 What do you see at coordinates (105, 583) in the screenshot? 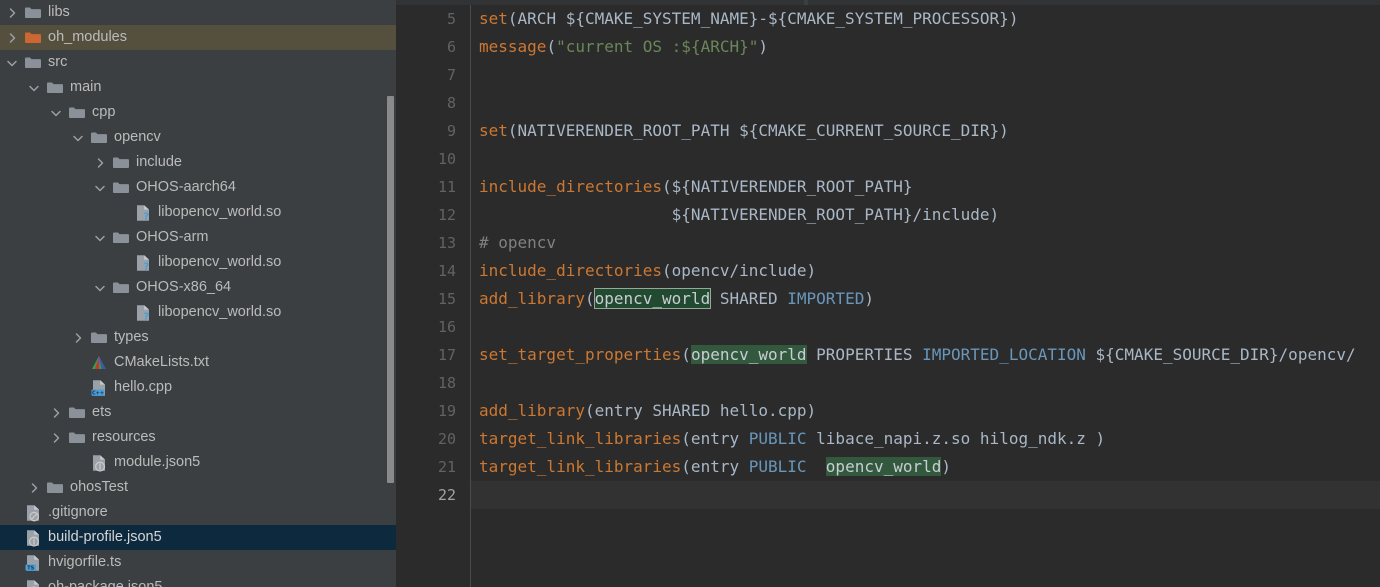
I see `tree-item-label: oh-package.json5` at bounding box center [105, 583].